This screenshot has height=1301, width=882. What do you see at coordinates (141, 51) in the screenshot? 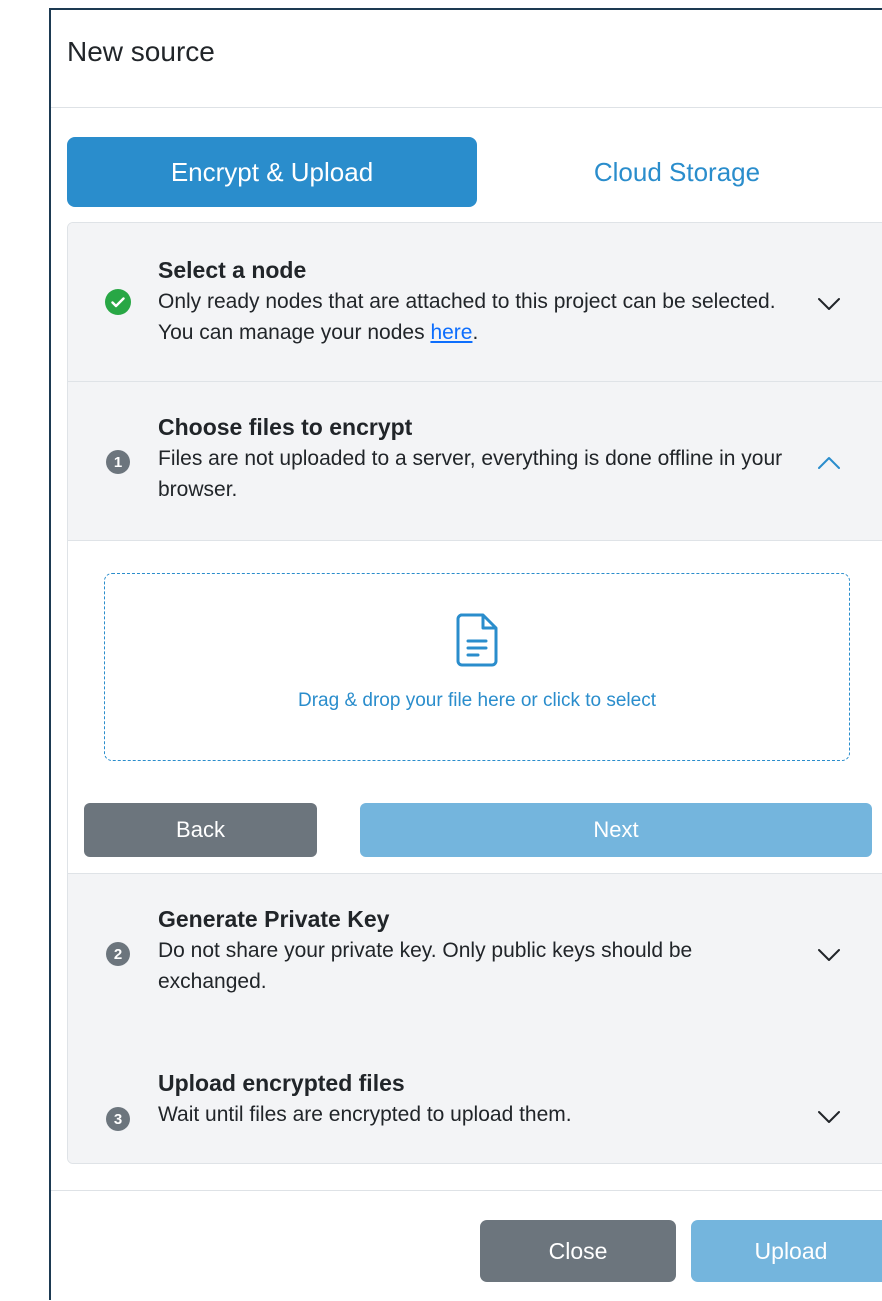
I see `modal-title: New source` at bounding box center [141, 51].